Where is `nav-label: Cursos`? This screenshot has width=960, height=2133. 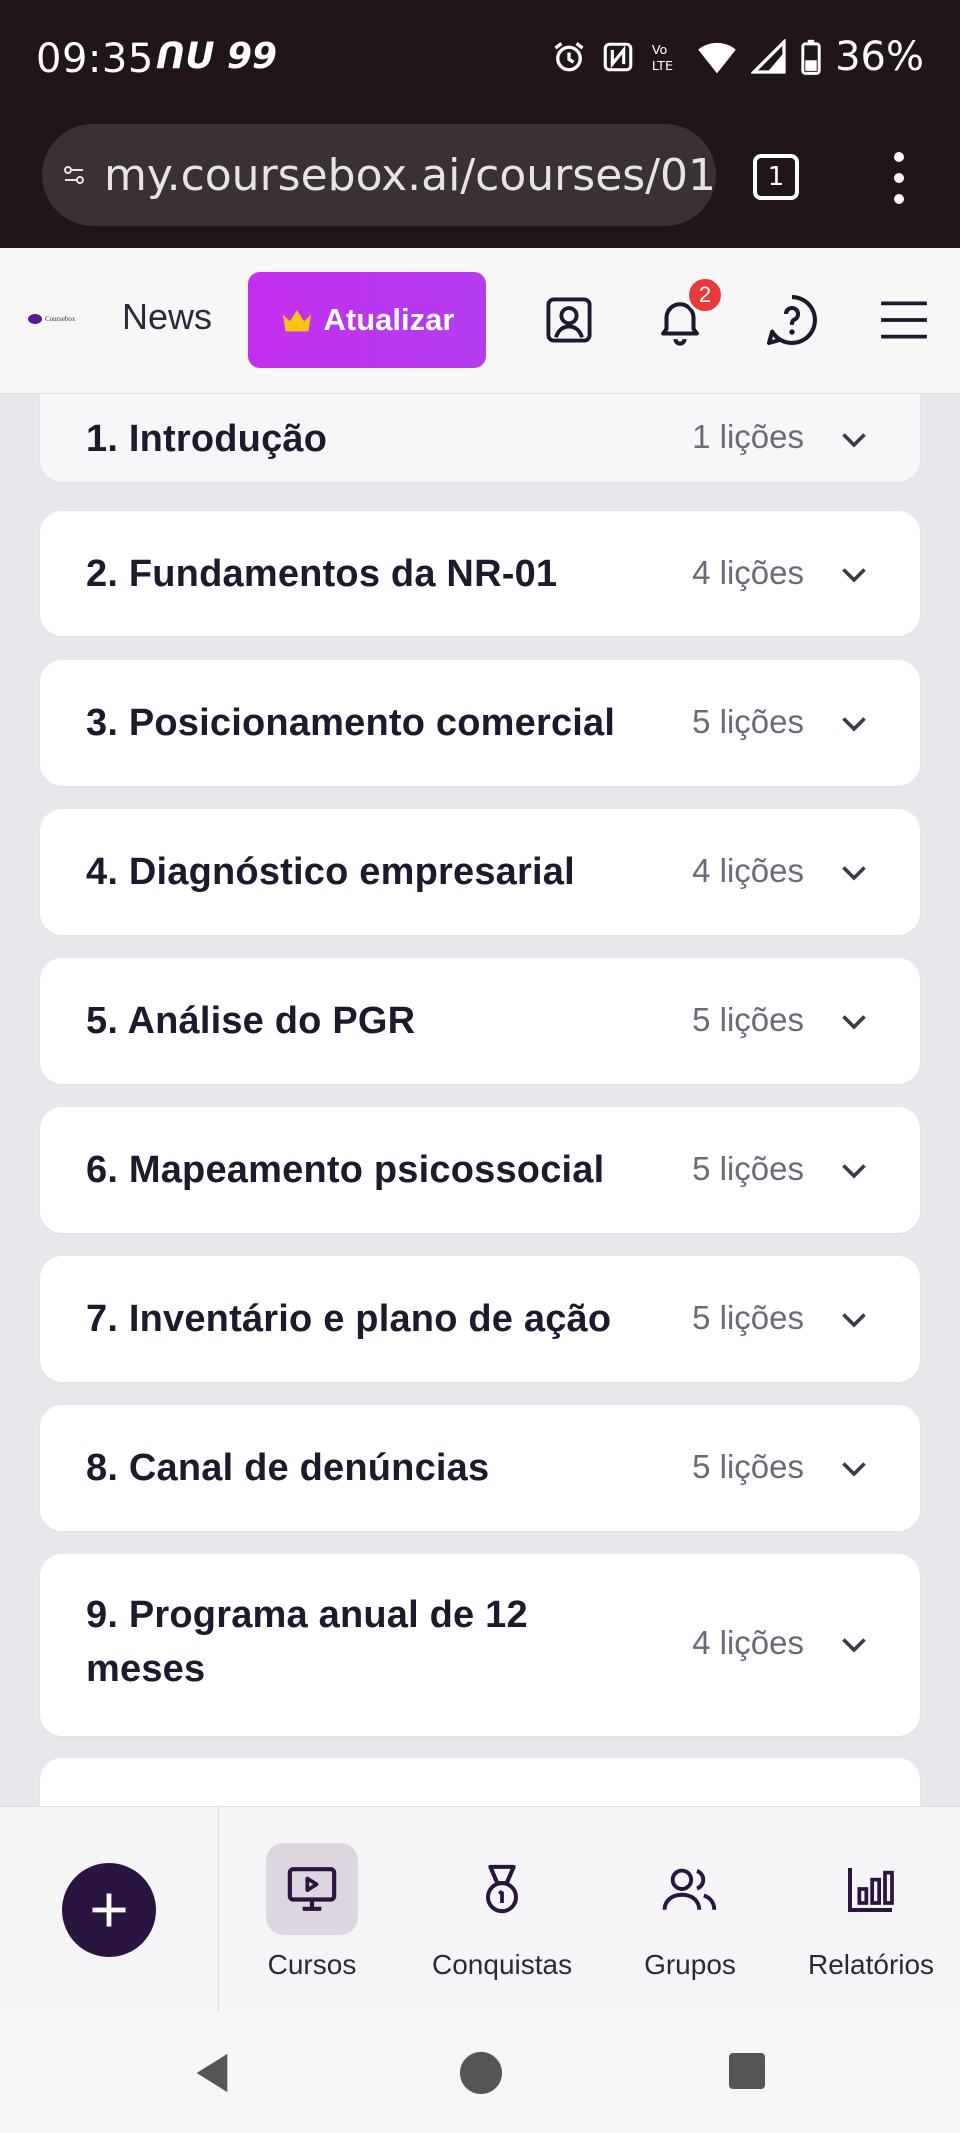
nav-label: Cursos is located at coordinates (312, 1964).